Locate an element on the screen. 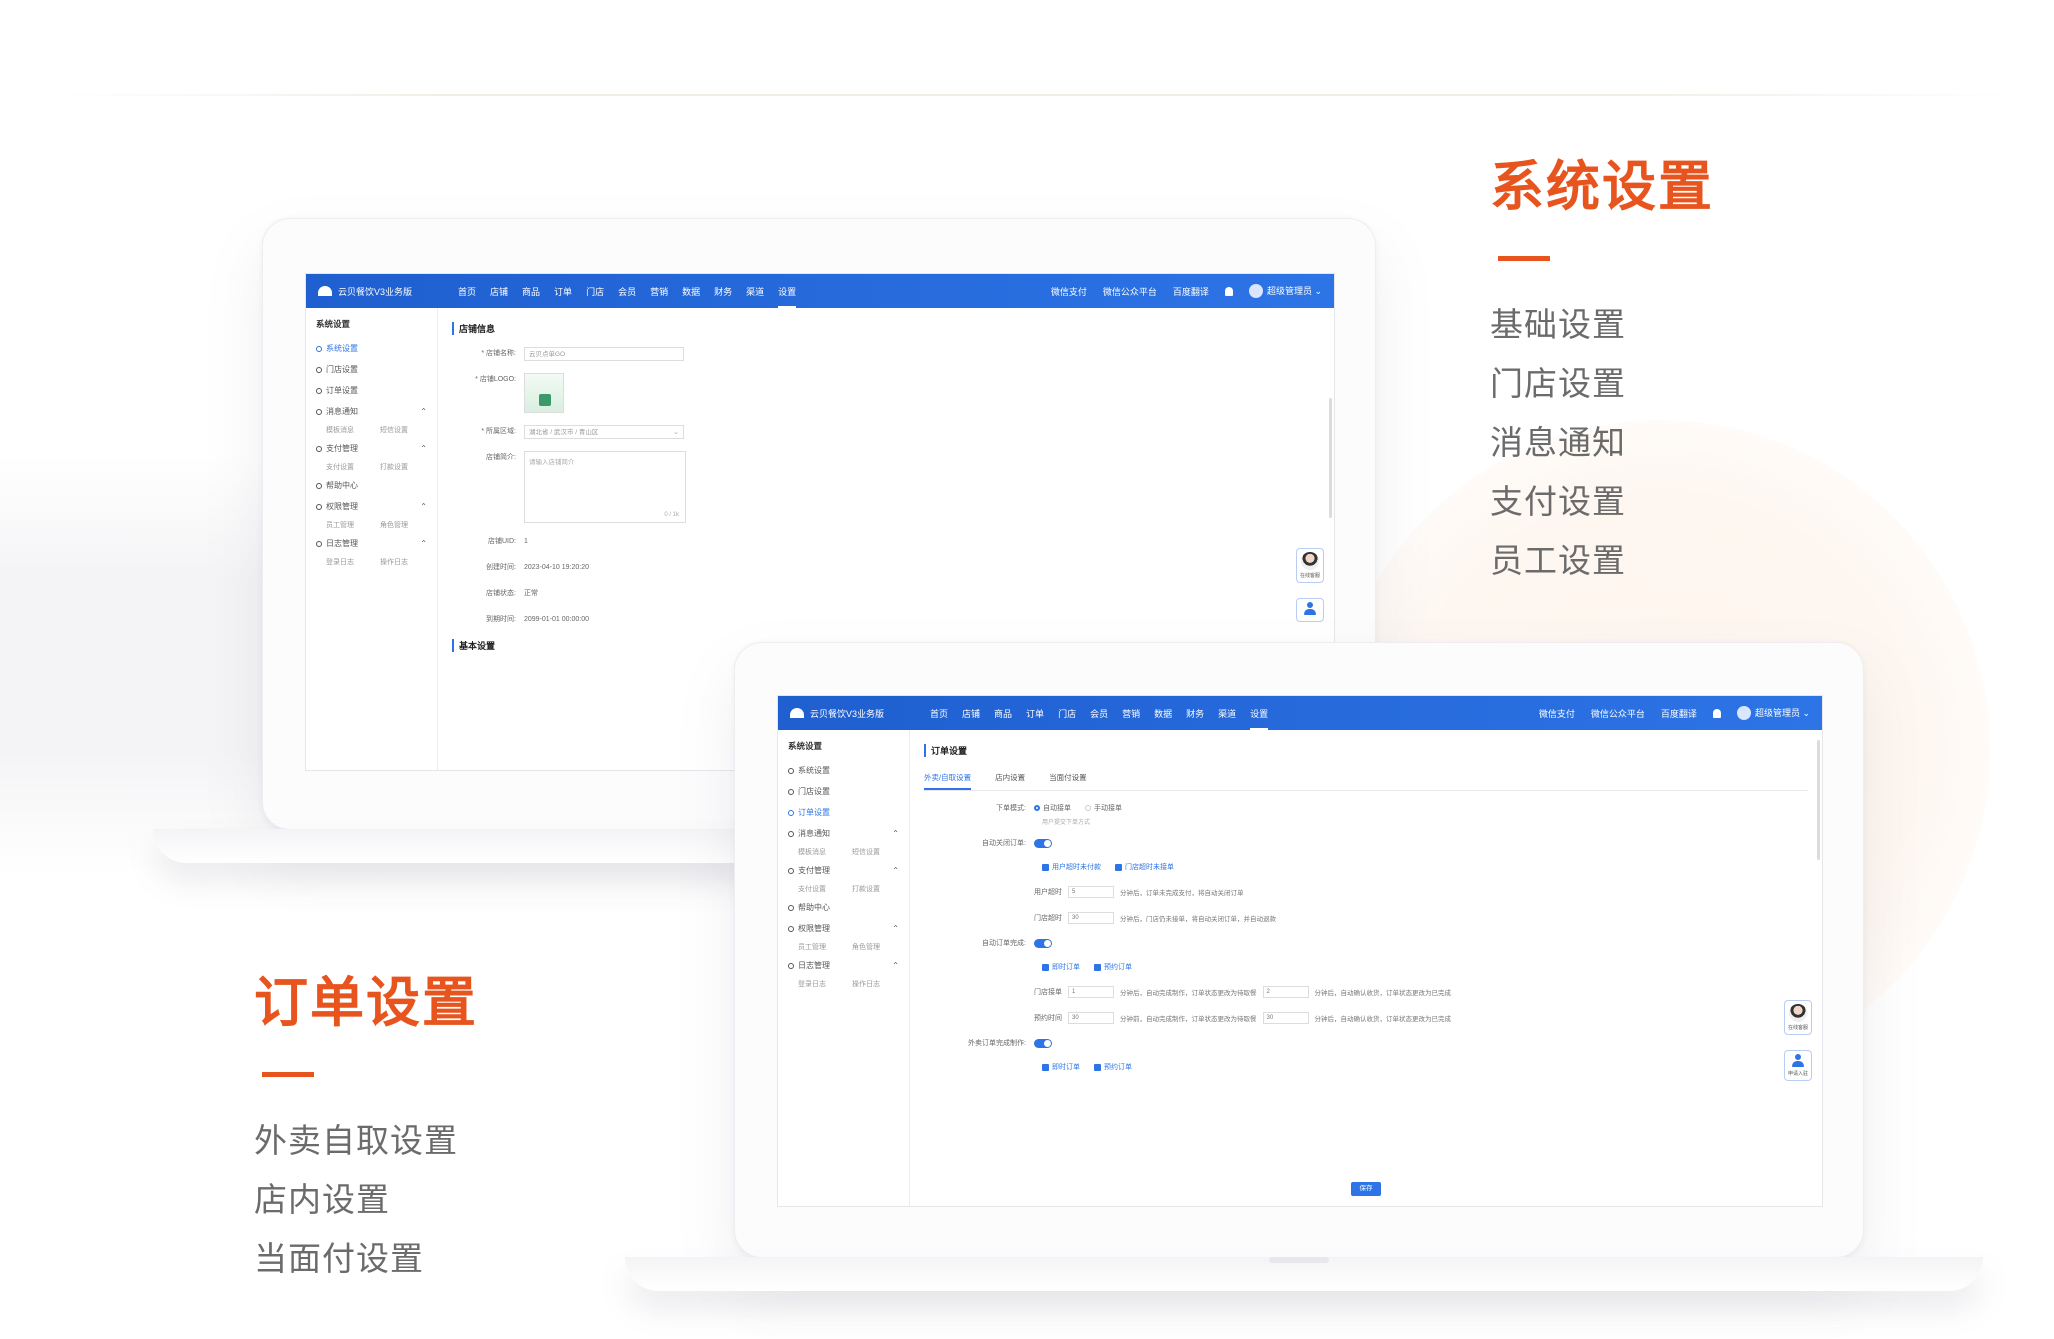 The width and height of the screenshot is (2054, 1339). auto-make-toggle is located at coordinates (1043, 1043).